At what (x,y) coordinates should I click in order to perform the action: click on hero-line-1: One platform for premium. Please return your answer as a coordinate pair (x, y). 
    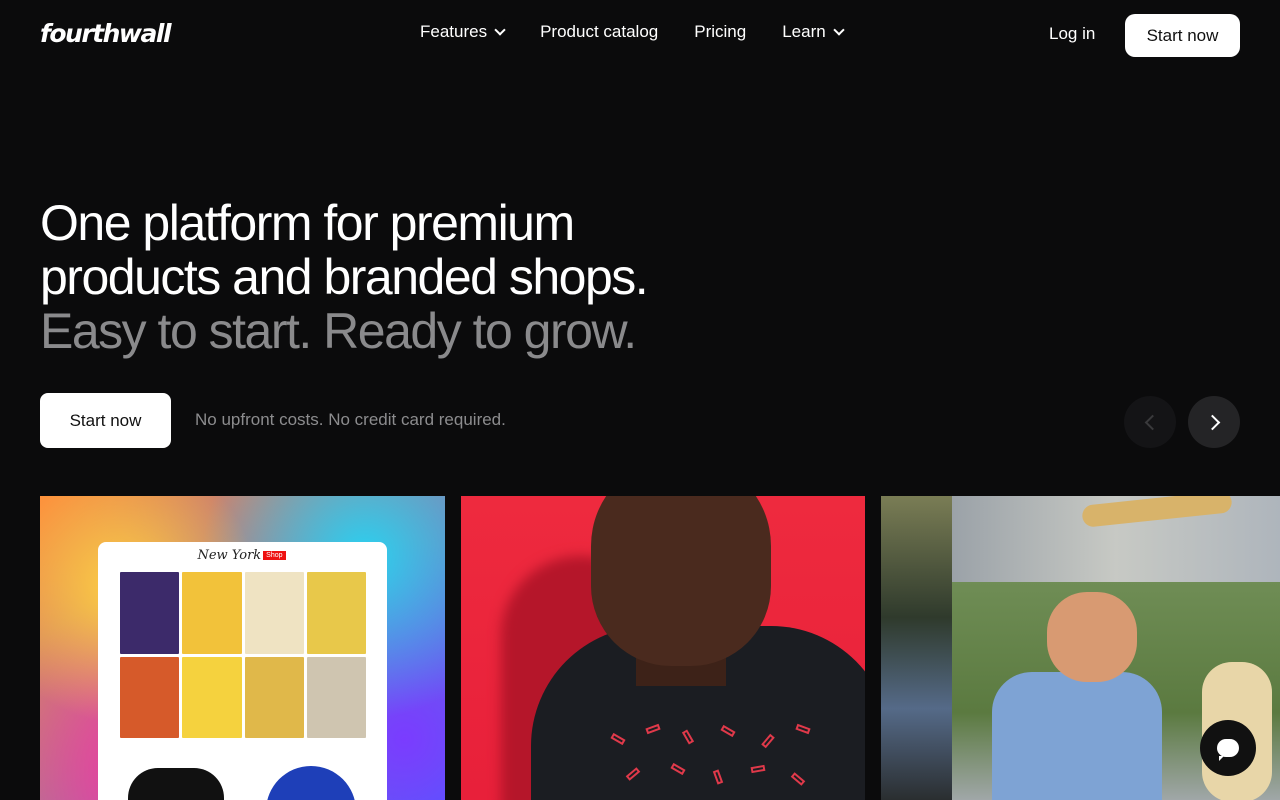
    Looking at the image, I should click on (307, 223).